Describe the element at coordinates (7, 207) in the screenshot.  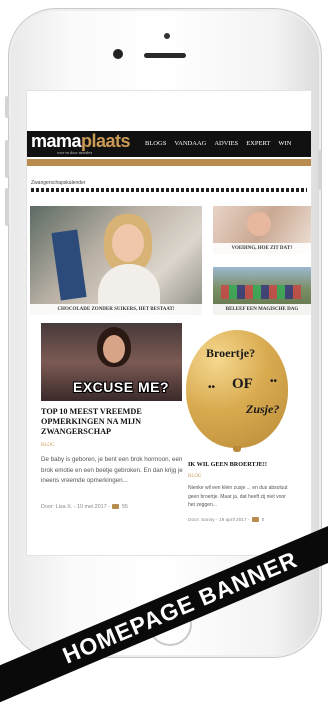
I see `volume-down-button` at that location.